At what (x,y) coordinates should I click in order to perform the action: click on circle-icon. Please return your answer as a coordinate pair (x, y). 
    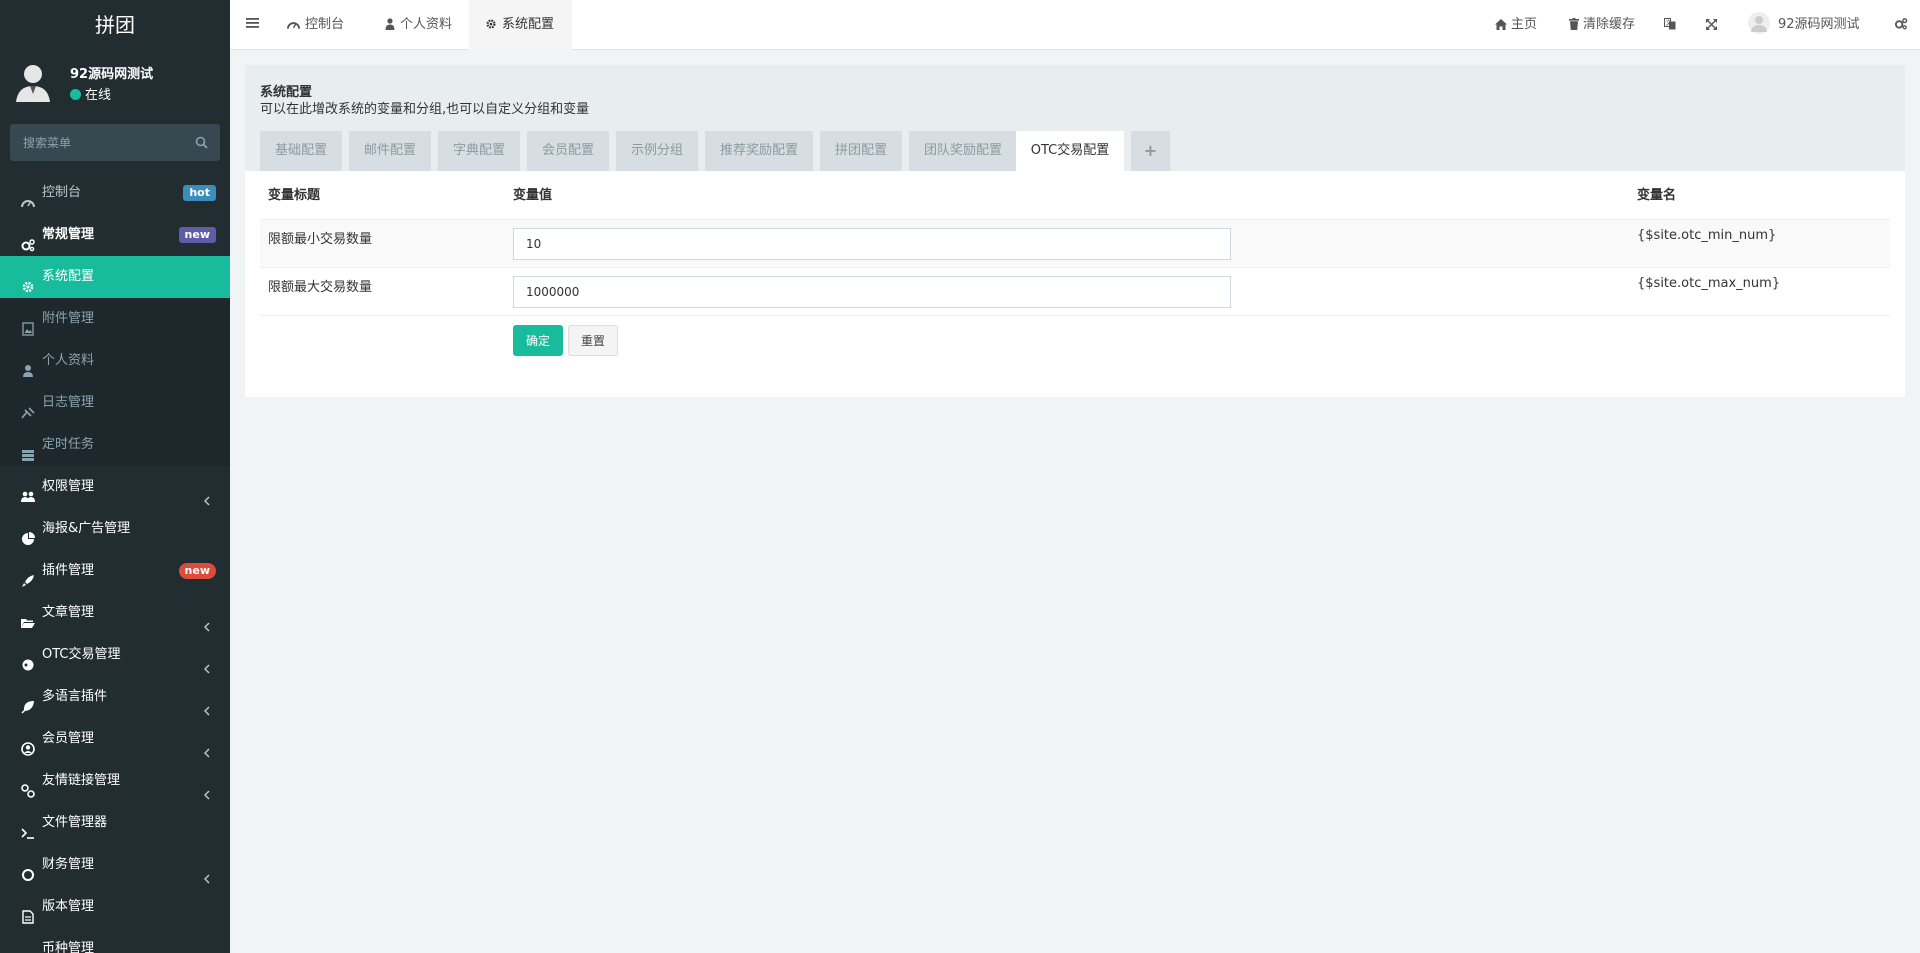
    Looking at the image, I should click on (28, 659).